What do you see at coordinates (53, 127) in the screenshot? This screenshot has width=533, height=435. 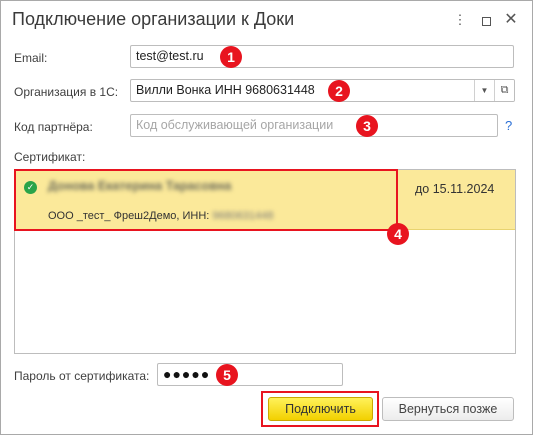 I see `partner-code-label: Код партнёра:` at bounding box center [53, 127].